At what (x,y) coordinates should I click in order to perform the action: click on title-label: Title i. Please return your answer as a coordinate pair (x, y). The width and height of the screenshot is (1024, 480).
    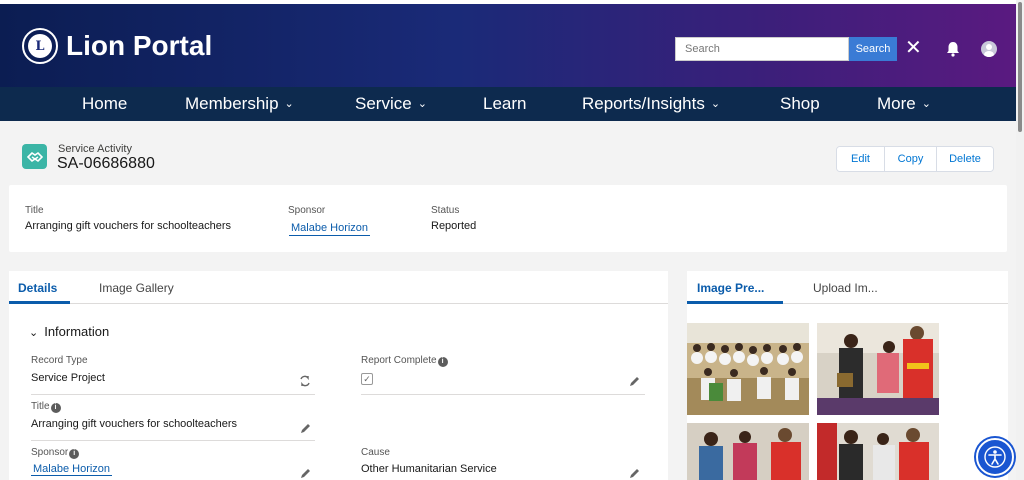
    Looking at the image, I should click on (46, 407).